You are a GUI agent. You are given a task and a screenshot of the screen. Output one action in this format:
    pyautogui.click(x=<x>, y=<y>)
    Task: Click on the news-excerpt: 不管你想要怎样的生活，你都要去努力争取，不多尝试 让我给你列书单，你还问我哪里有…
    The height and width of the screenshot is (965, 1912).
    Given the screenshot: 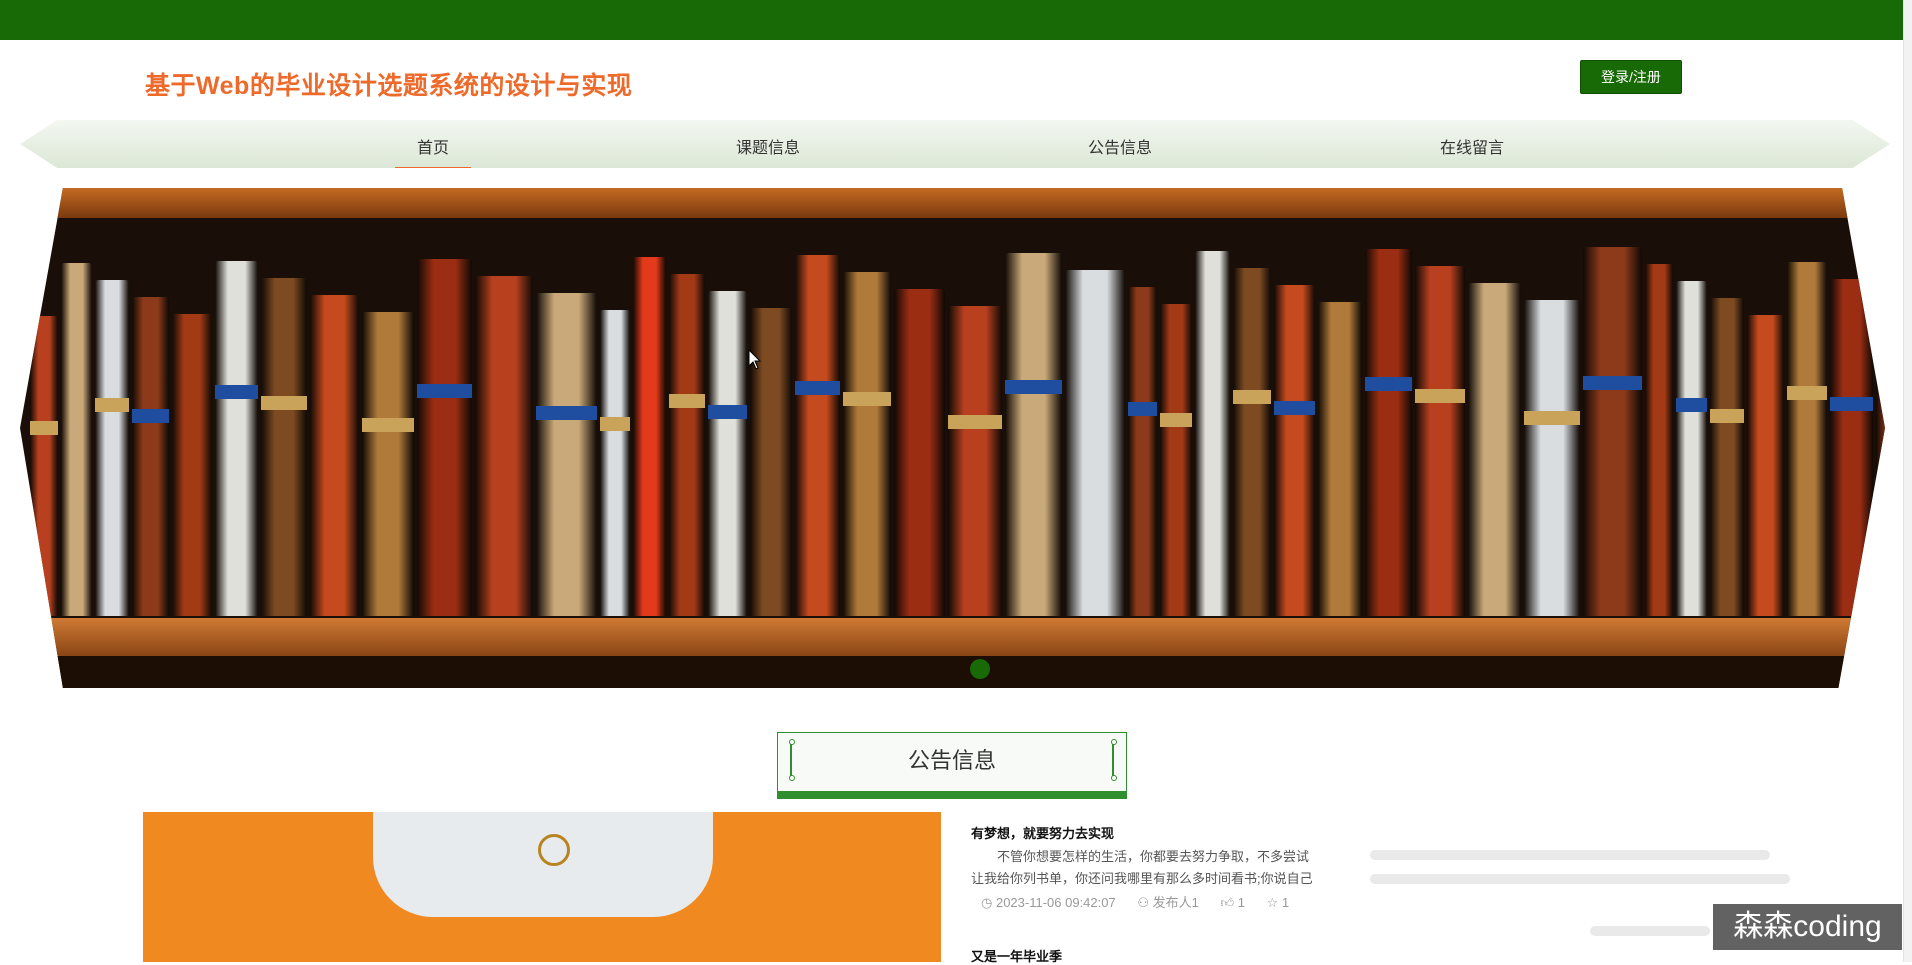 What is the action you would take?
    pyautogui.click(x=1156, y=868)
    